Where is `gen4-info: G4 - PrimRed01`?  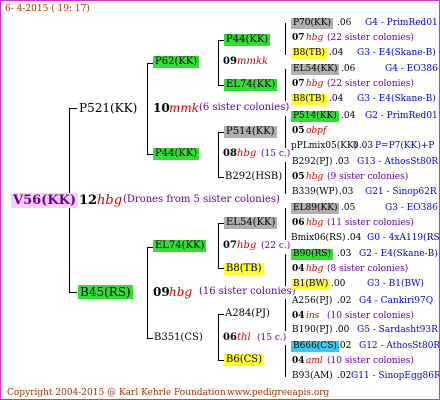
gen4-info: G4 - PrimRed01 is located at coordinates (401, 23).